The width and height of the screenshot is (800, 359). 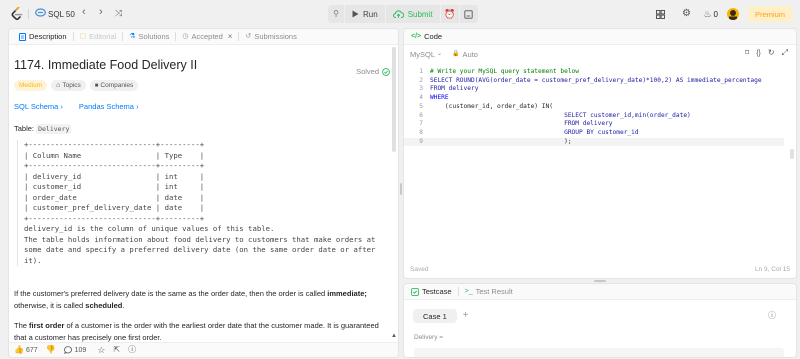 What do you see at coordinates (466, 316) in the screenshot?
I see `add-case-icon: +` at bounding box center [466, 316].